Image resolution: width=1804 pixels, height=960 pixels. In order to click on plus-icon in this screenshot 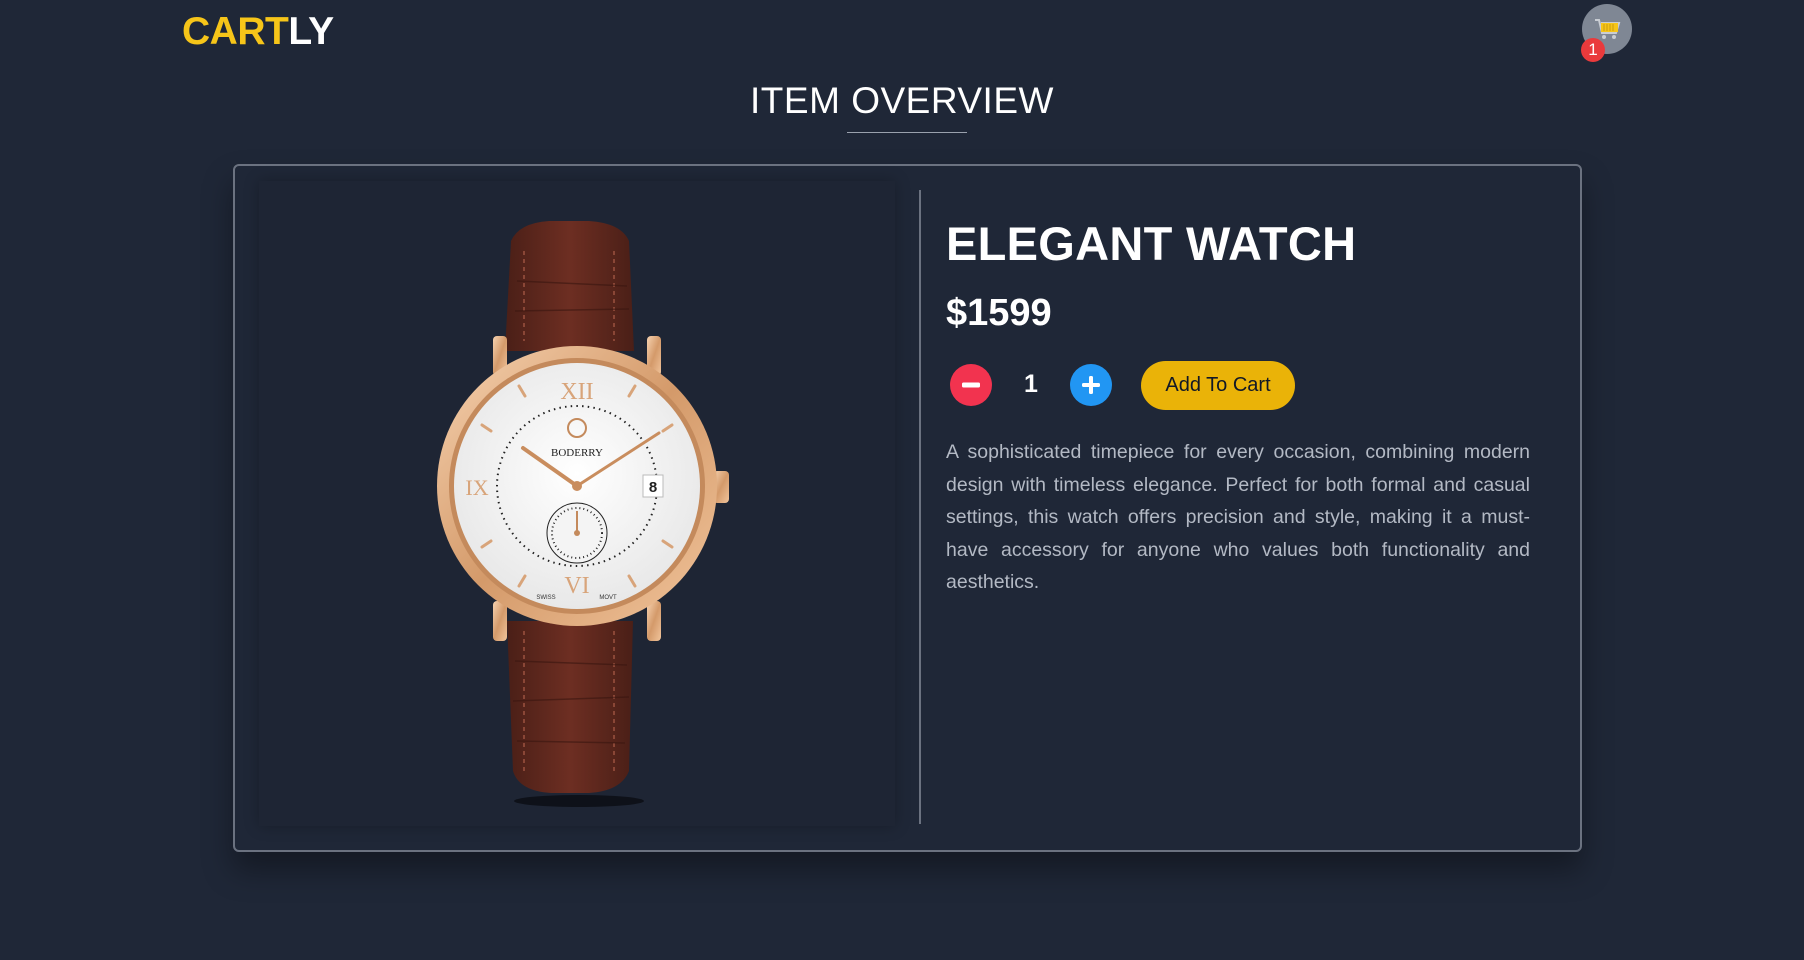, I will do `click(1091, 385)`.